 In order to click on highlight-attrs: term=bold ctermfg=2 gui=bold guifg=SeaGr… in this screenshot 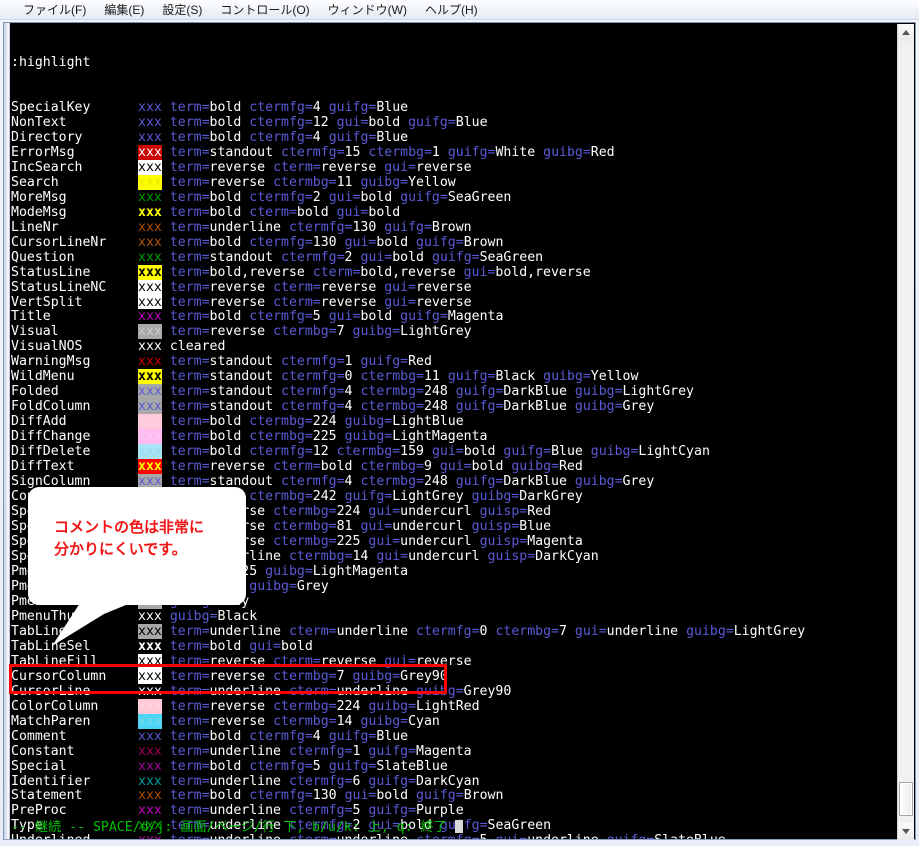, I will do `click(340, 197)`.